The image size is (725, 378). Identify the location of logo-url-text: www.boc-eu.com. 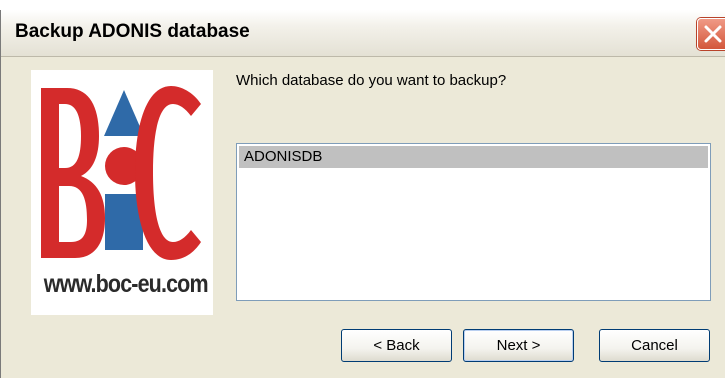
(126, 284).